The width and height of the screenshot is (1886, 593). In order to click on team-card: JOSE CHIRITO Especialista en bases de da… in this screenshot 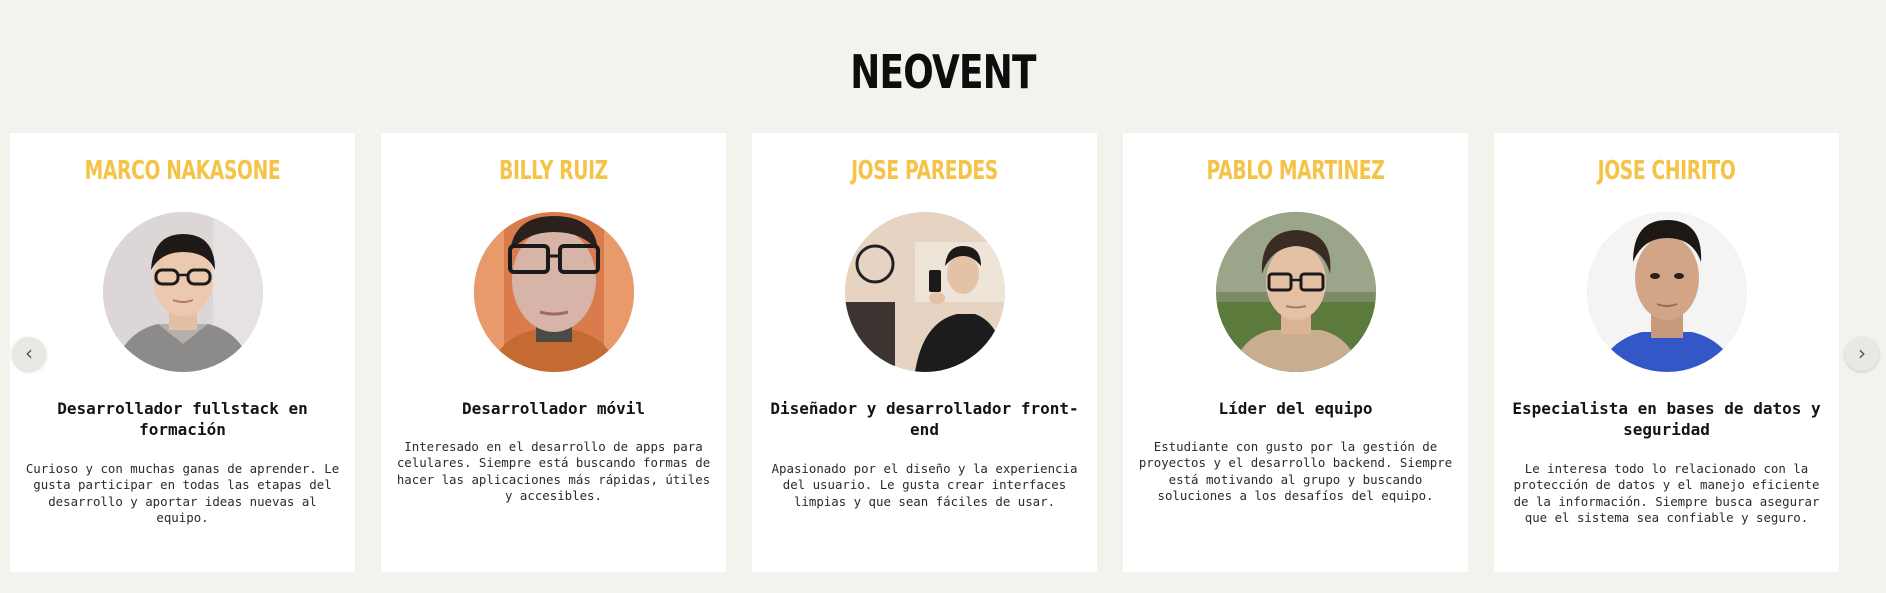, I will do `click(1666, 352)`.